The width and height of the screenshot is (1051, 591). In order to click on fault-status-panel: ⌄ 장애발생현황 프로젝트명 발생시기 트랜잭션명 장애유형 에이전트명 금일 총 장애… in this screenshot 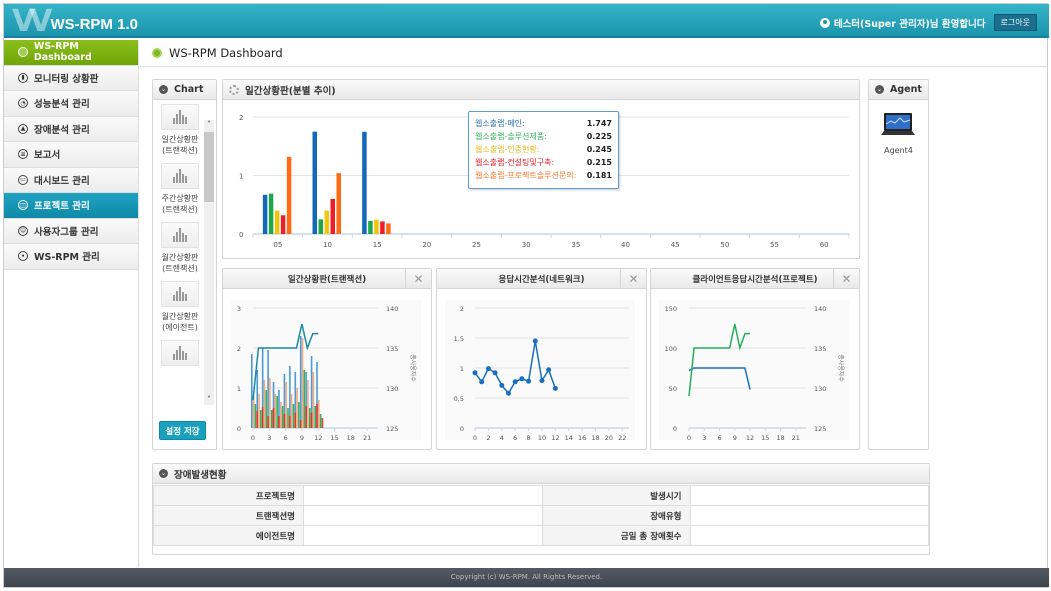, I will do `click(541, 509)`.